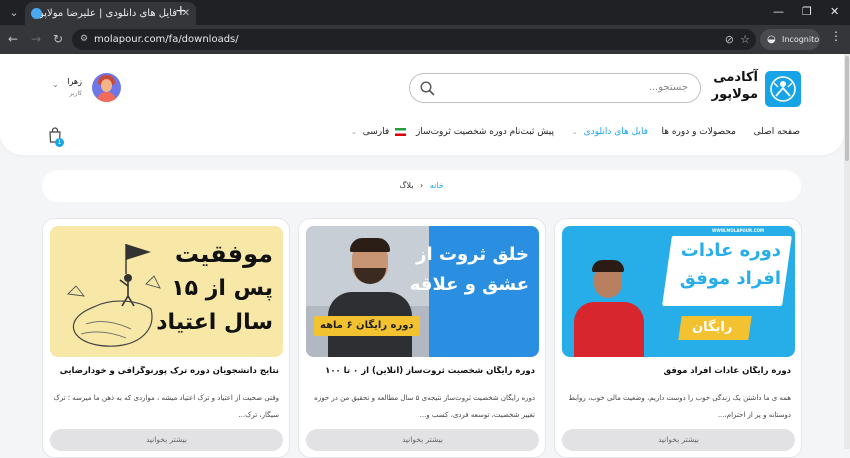 The height and width of the screenshot is (458, 850). Describe the element at coordinates (406, 185) in the screenshot. I see `breadcrumb-current: بلاگ` at that location.